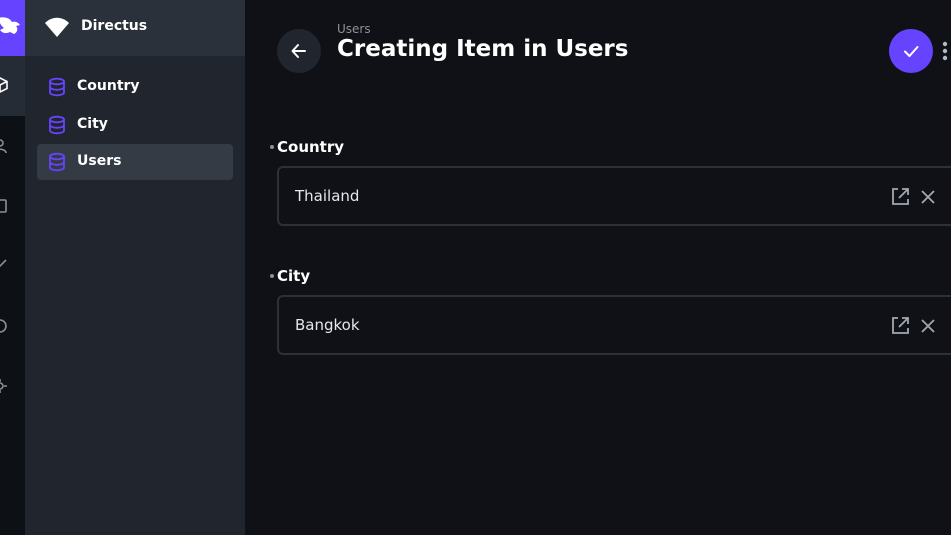 The height and width of the screenshot is (535, 951). What do you see at coordinates (4, 146) in the screenshot?
I see `users-module-icon` at bounding box center [4, 146].